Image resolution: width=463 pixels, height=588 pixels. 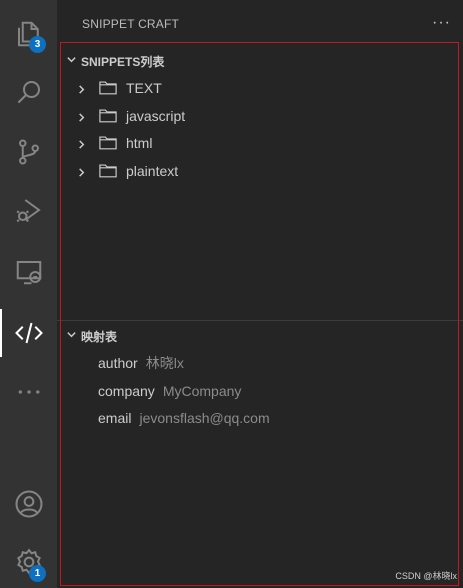 What do you see at coordinates (441, 23) in the screenshot?
I see `more-actions-button: ···` at bounding box center [441, 23].